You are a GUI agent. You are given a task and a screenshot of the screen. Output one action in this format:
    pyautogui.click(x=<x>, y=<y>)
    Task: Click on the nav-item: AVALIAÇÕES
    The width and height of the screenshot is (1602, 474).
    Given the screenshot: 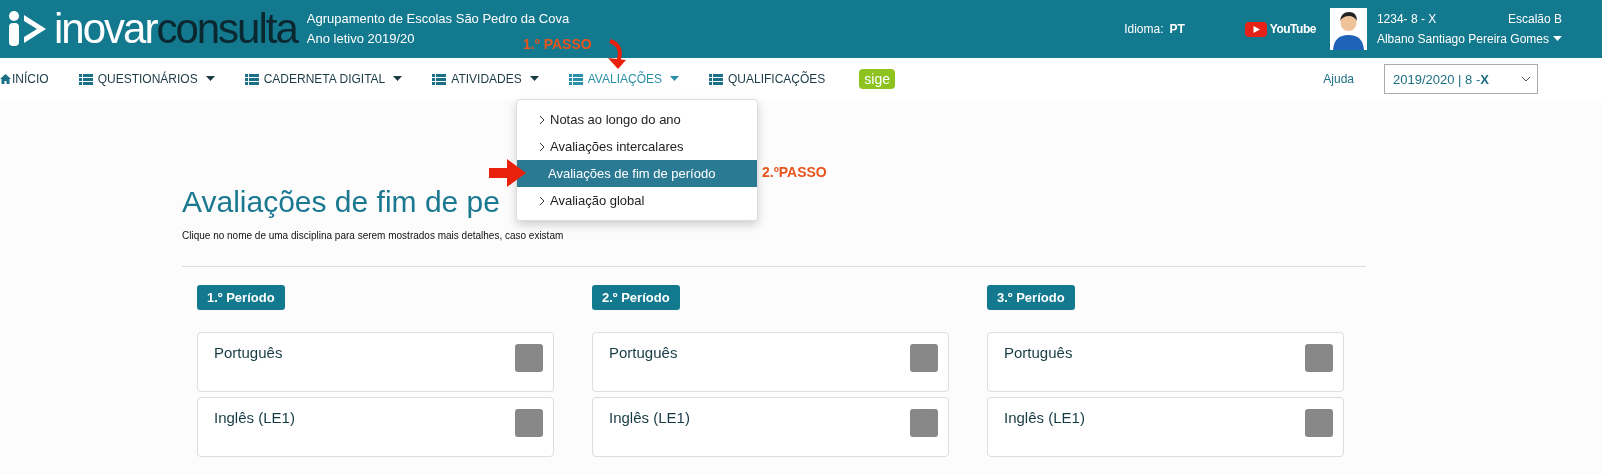 What is the action you would take?
    pyautogui.click(x=623, y=79)
    